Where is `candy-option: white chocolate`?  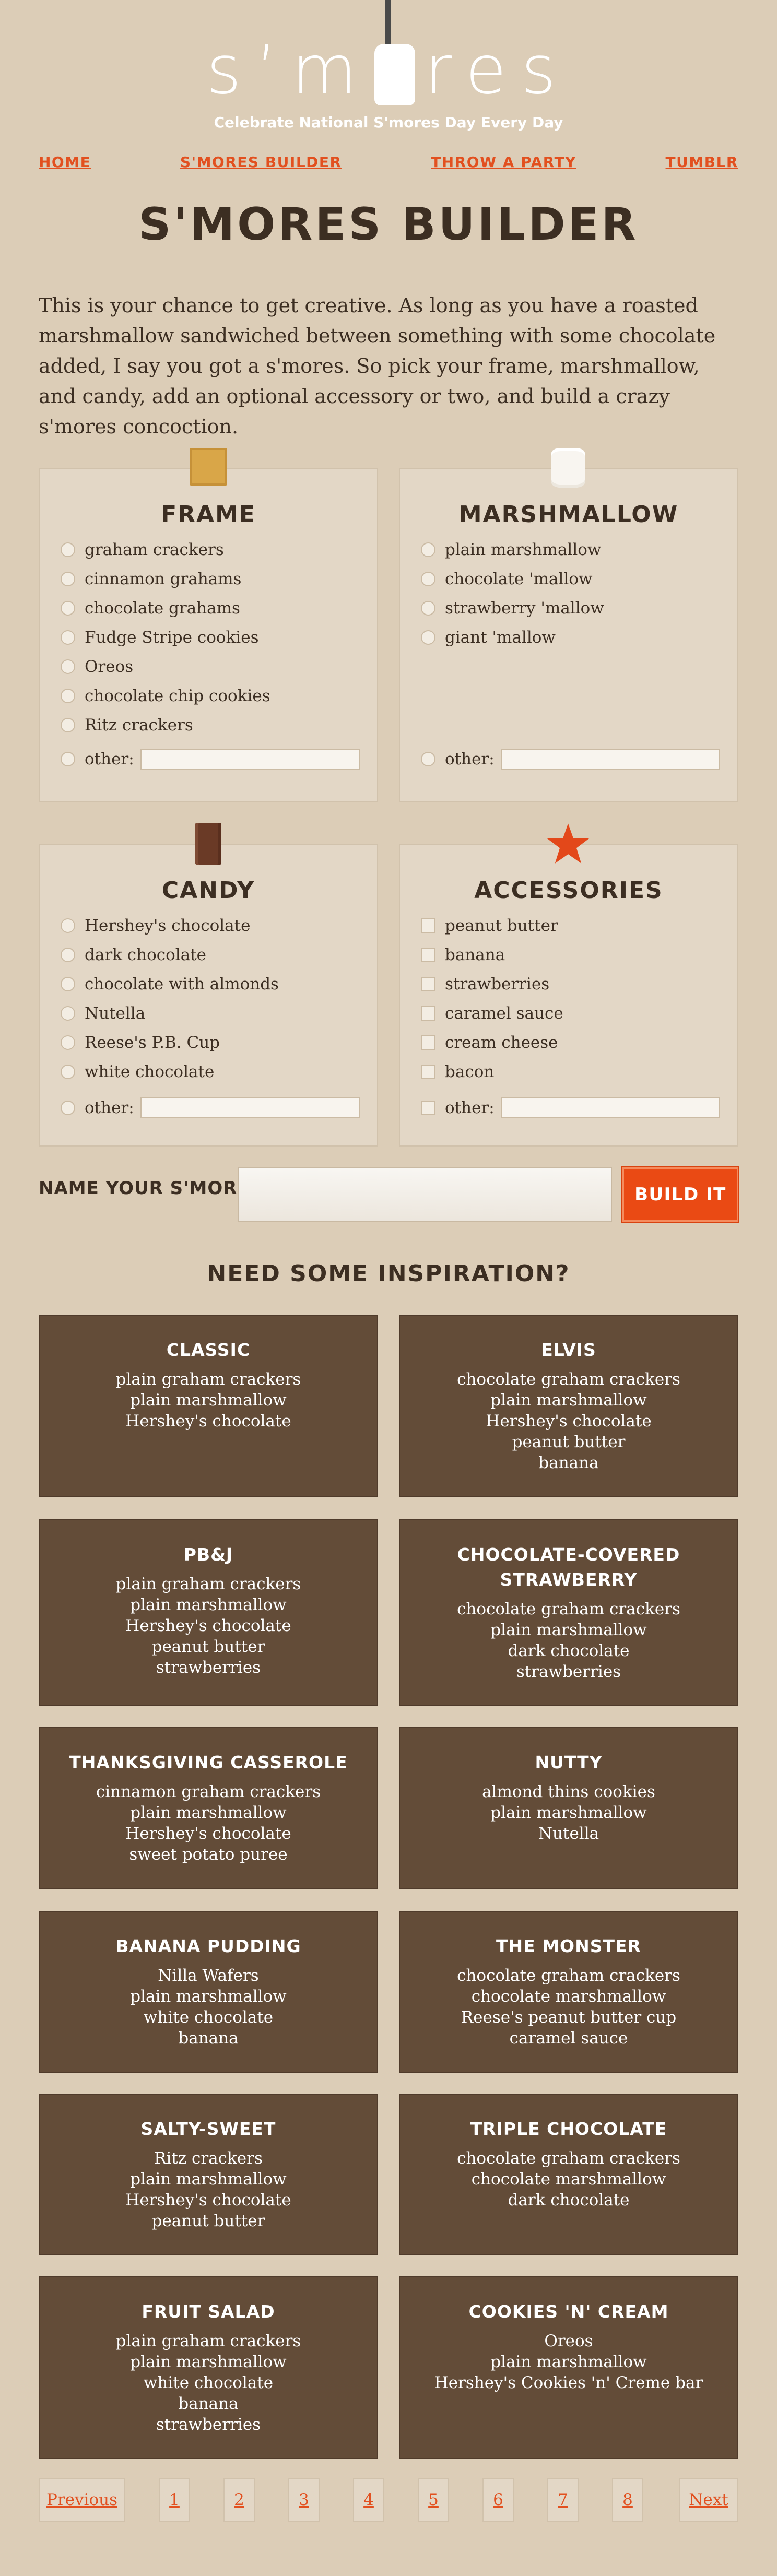 candy-option: white chocolate is located at coordinates (208, 1071).